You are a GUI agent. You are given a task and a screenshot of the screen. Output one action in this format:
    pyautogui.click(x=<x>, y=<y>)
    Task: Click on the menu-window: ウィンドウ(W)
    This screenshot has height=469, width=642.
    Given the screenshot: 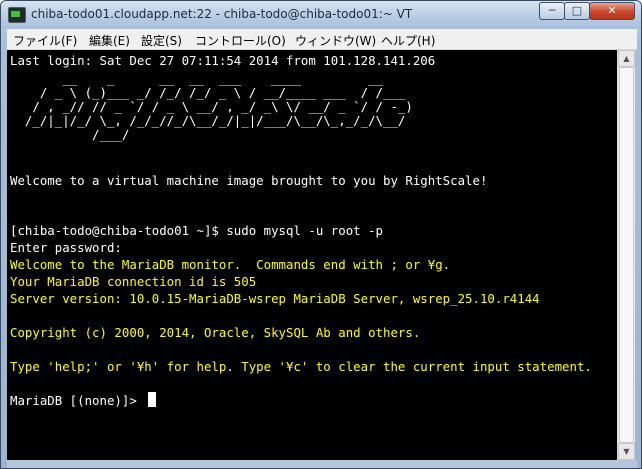 What is the action you would take?
    pyautogui.click(x=335, y=40)
    